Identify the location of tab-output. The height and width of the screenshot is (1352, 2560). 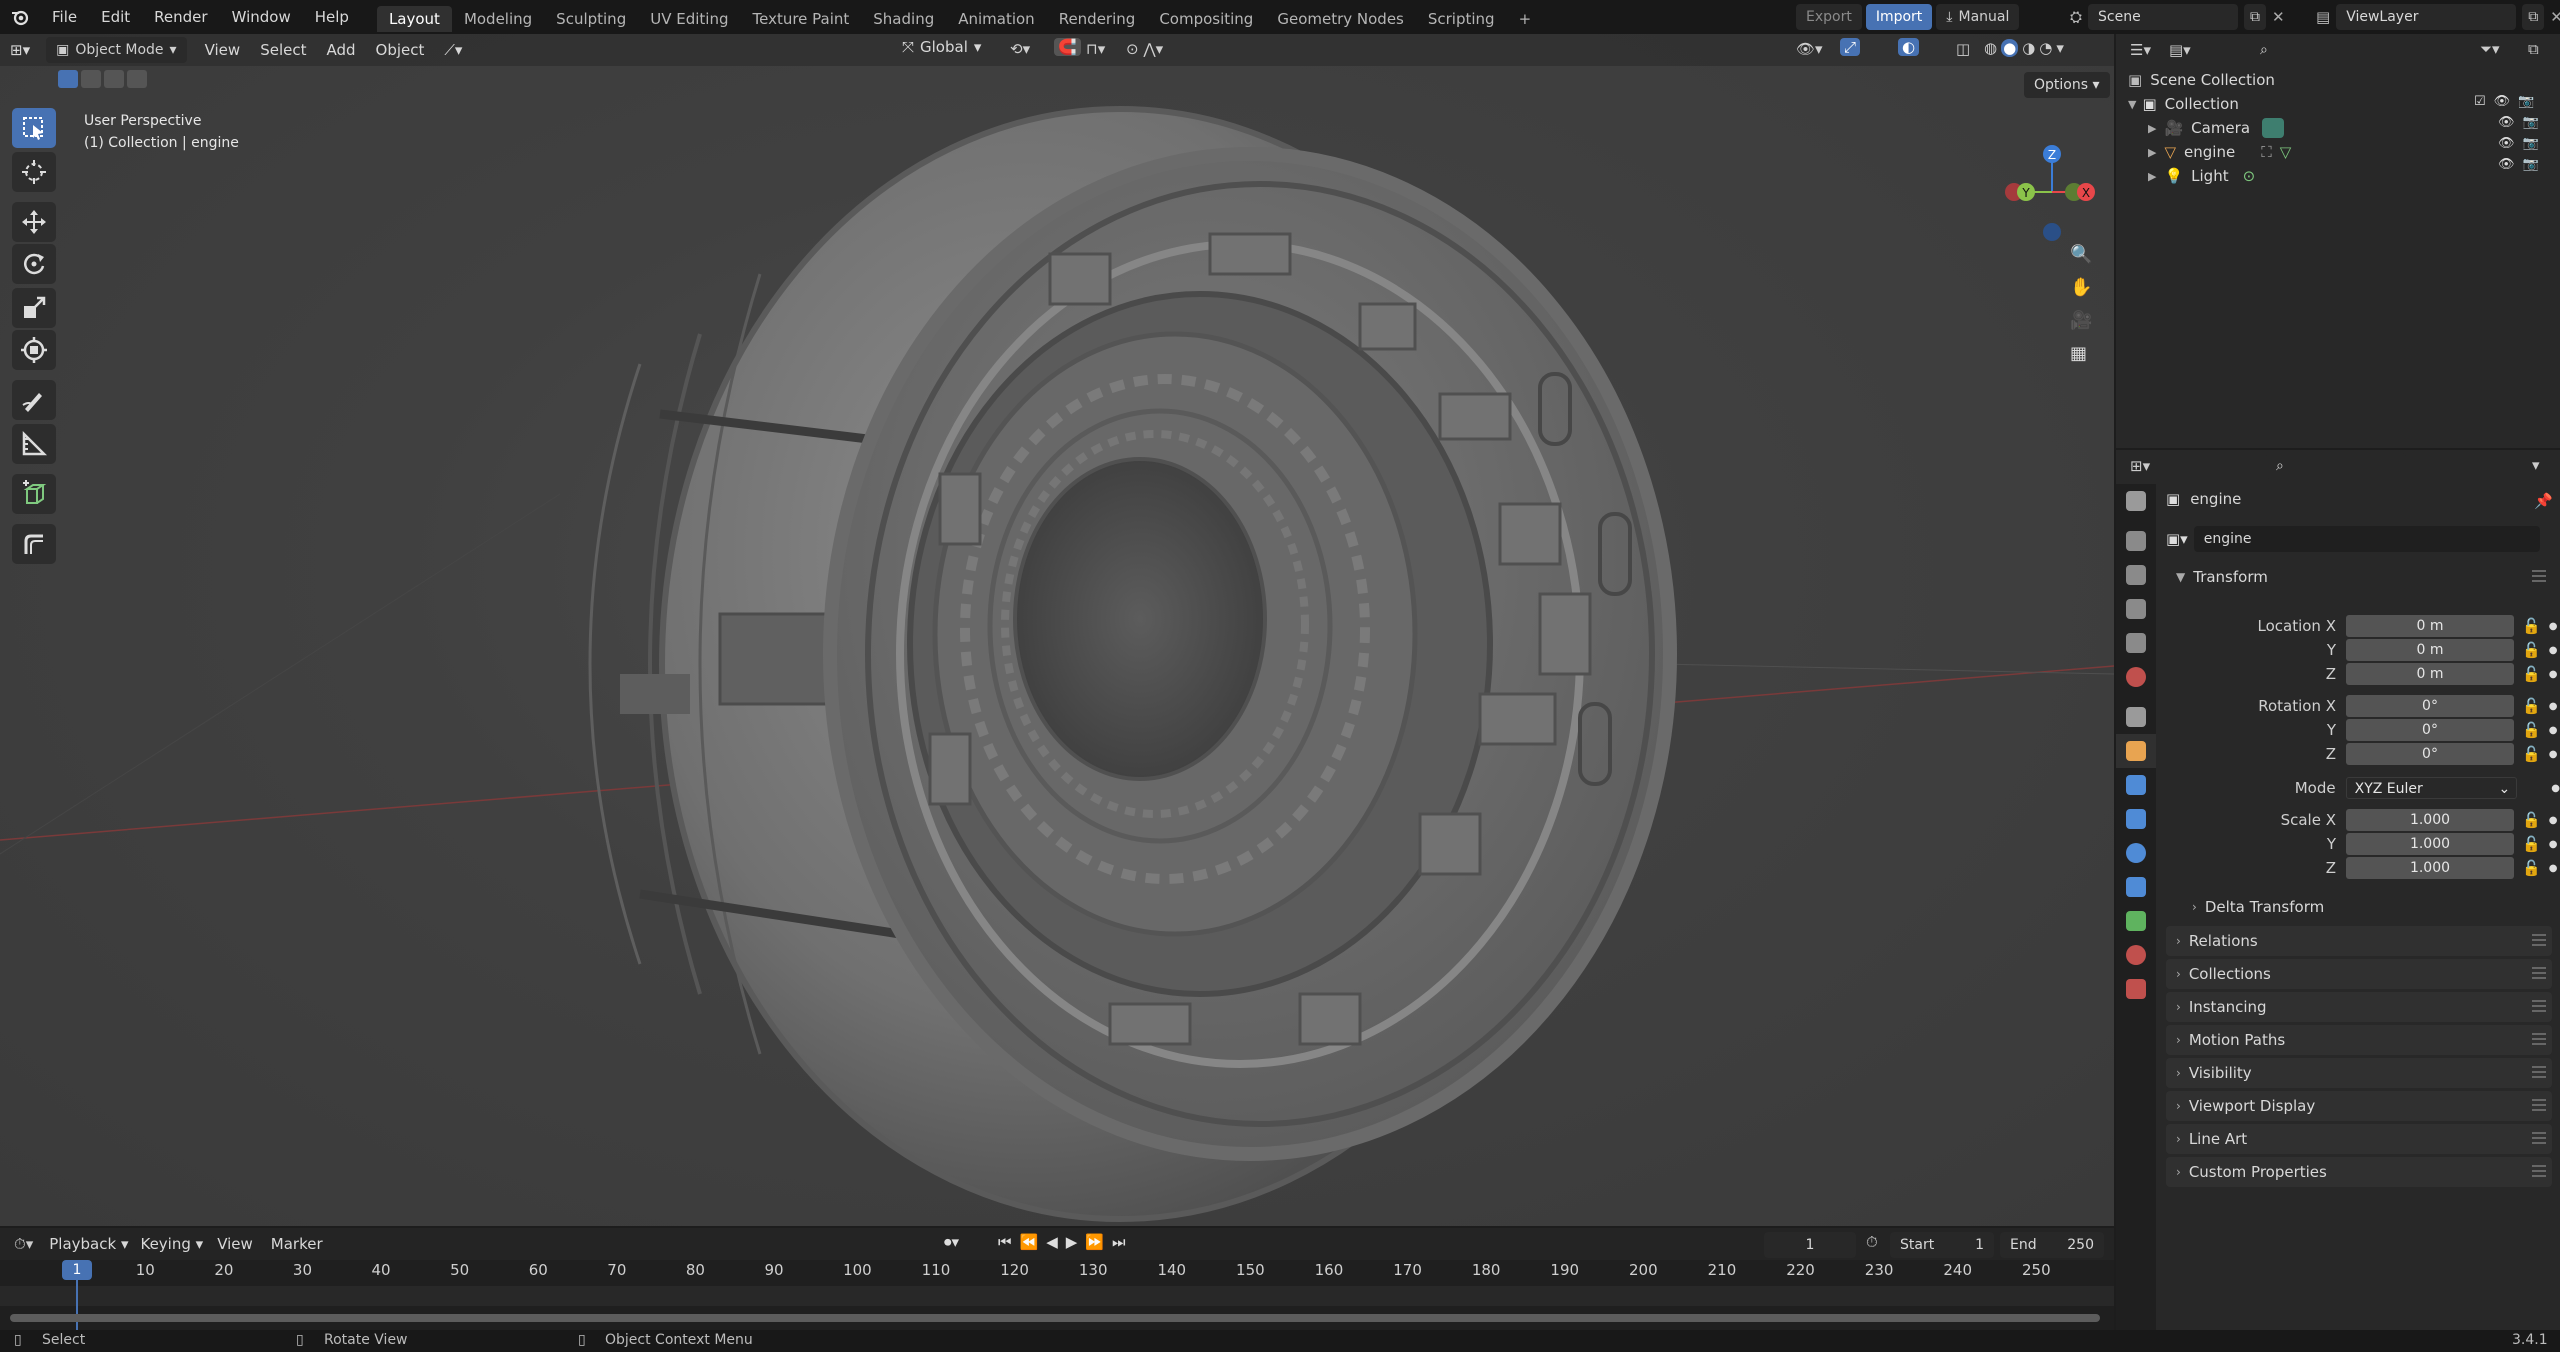
(2136, 575).